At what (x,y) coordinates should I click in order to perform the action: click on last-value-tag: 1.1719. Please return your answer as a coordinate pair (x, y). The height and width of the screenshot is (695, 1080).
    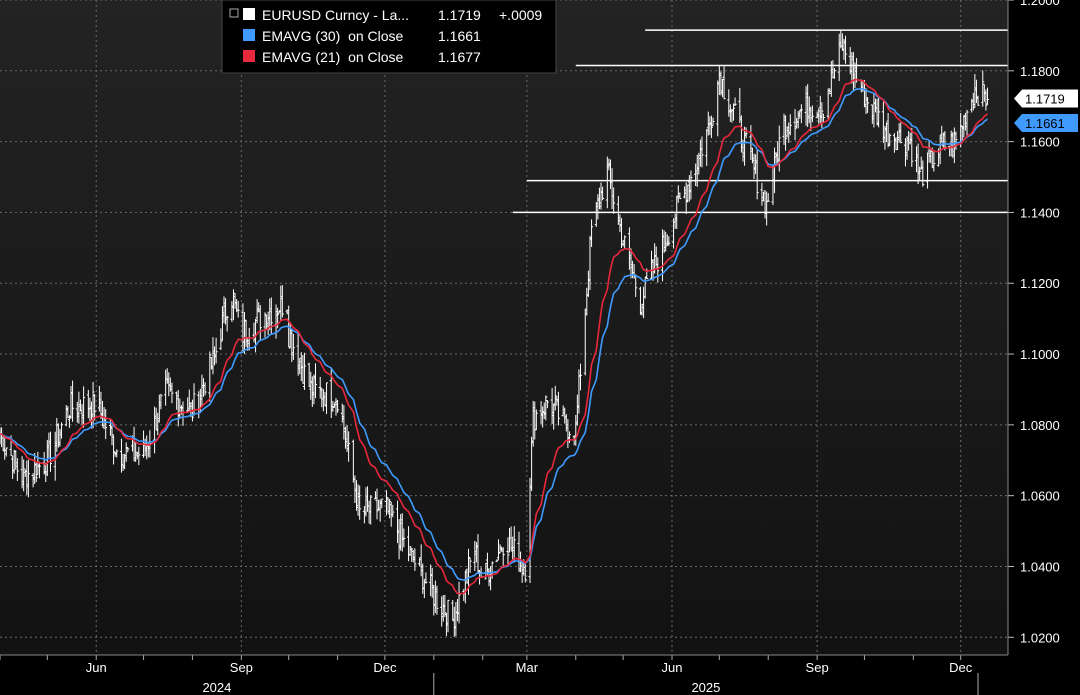
    Looking at the image, I should click on (1046, 98).